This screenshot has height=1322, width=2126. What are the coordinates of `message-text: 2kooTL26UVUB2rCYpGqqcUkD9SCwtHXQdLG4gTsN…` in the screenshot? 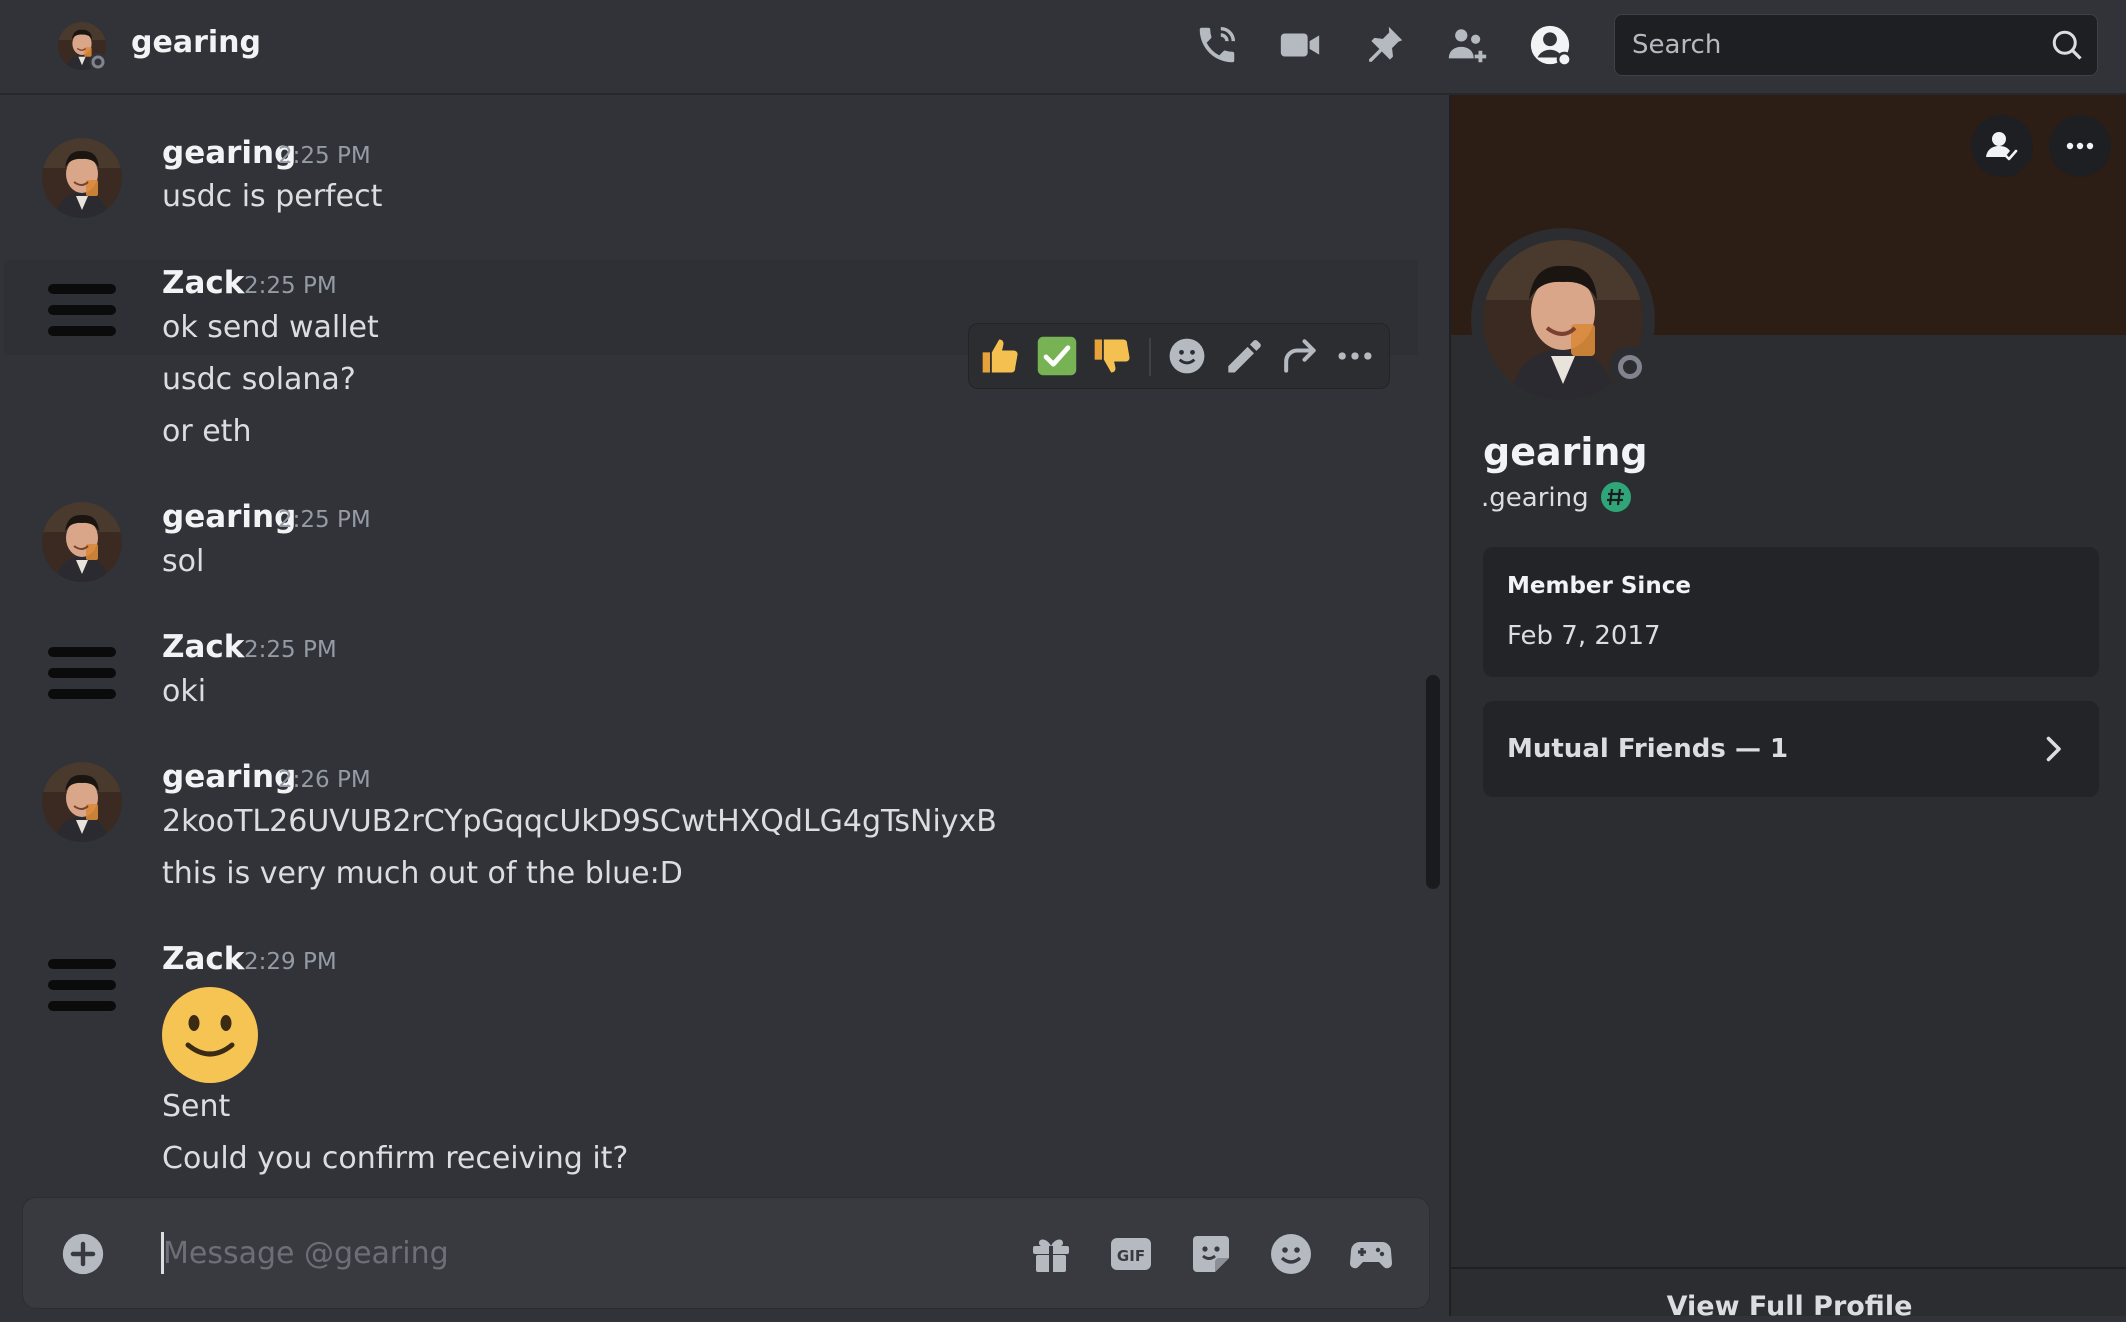 It's located at (579, 821).